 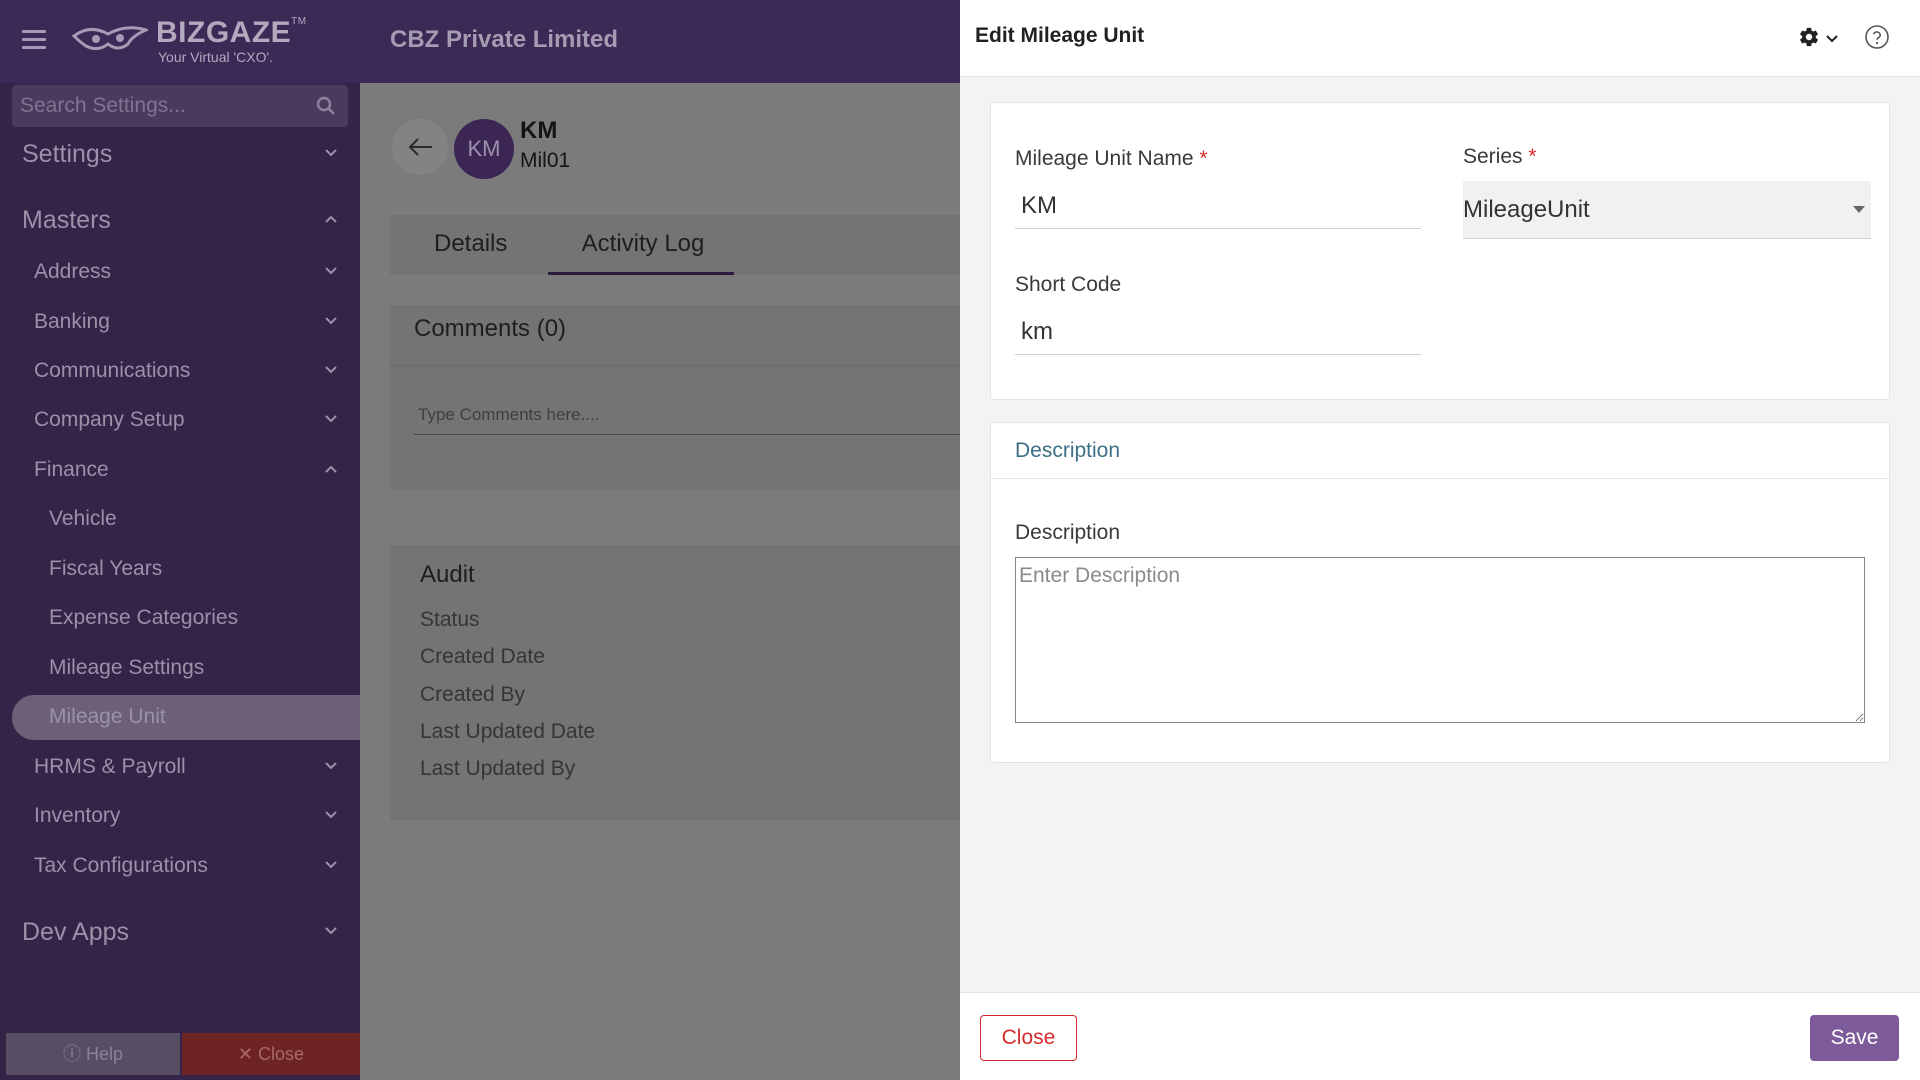 What do you see at coordinates (271, 1054) in the screenshot?
I see `sidebar-close-button: ✕ Close` at bounding box center [271, 1054].